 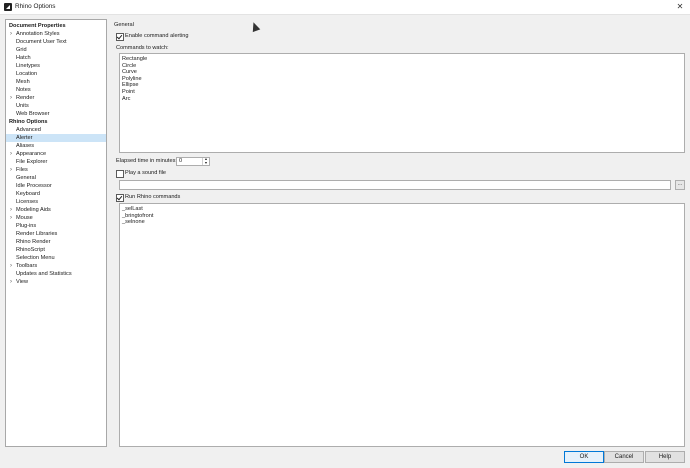 I want to click on tree-item-label: File Explorer, so click(x=32, y=162).